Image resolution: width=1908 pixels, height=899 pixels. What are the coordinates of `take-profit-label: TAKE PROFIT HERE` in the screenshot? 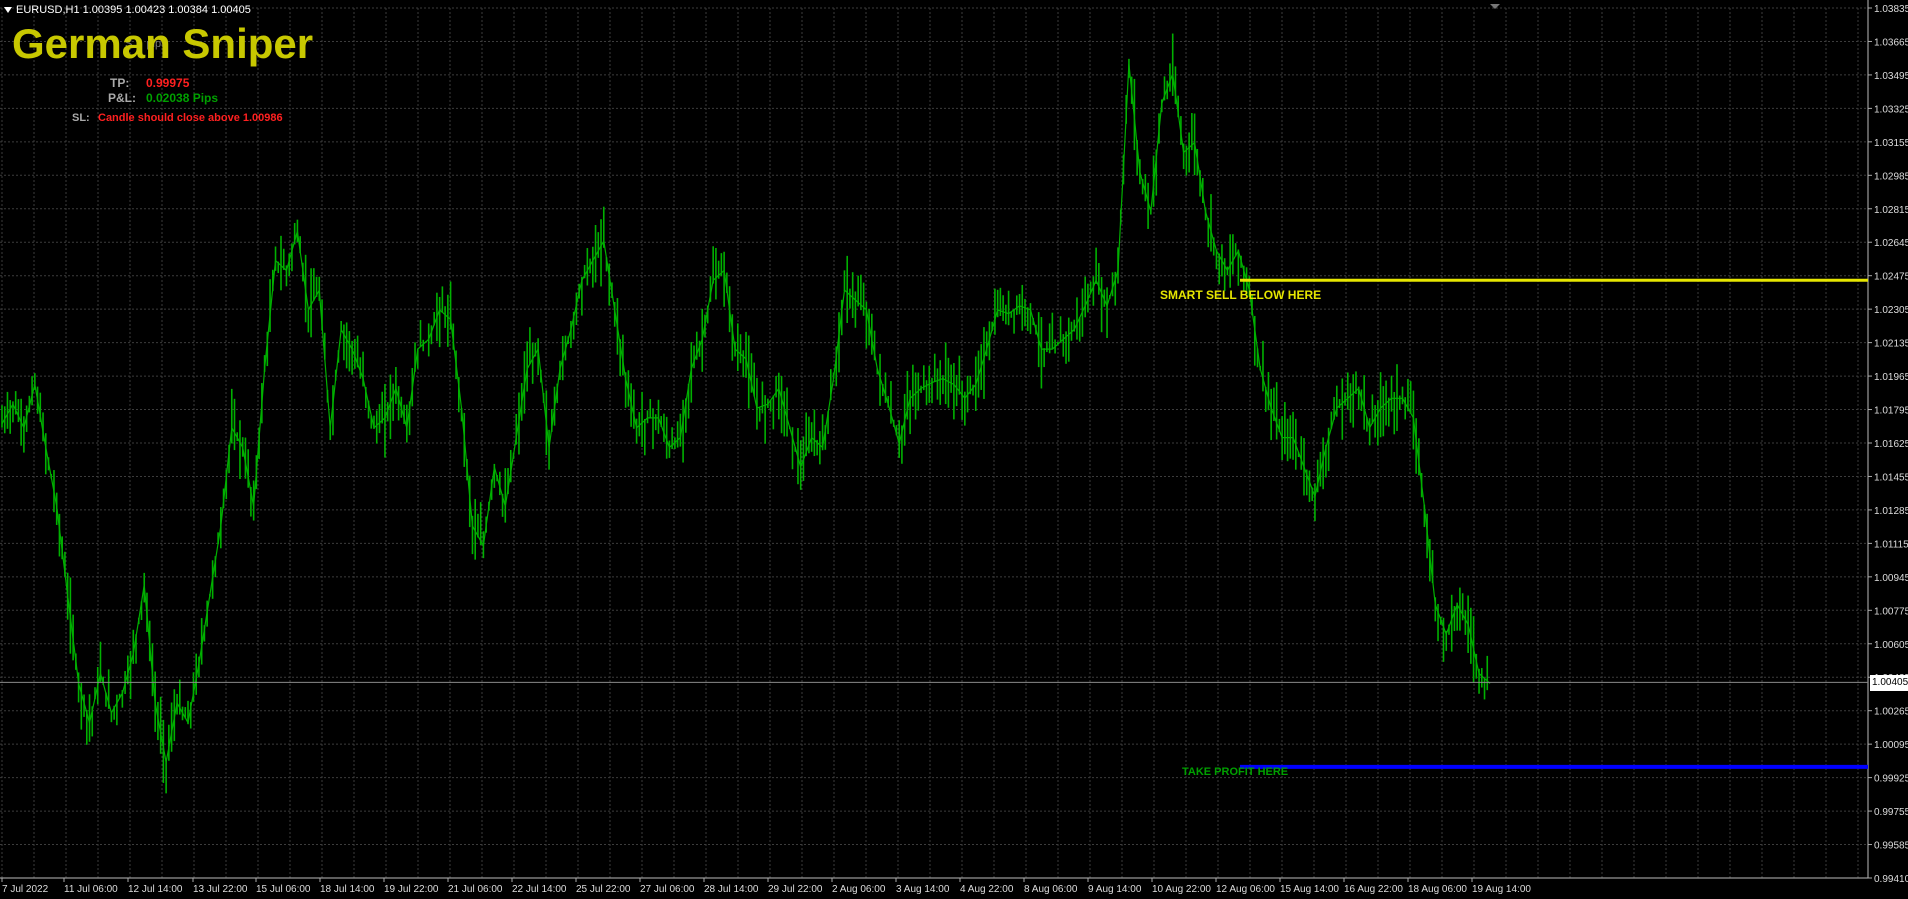 It's located at (1235, 772).